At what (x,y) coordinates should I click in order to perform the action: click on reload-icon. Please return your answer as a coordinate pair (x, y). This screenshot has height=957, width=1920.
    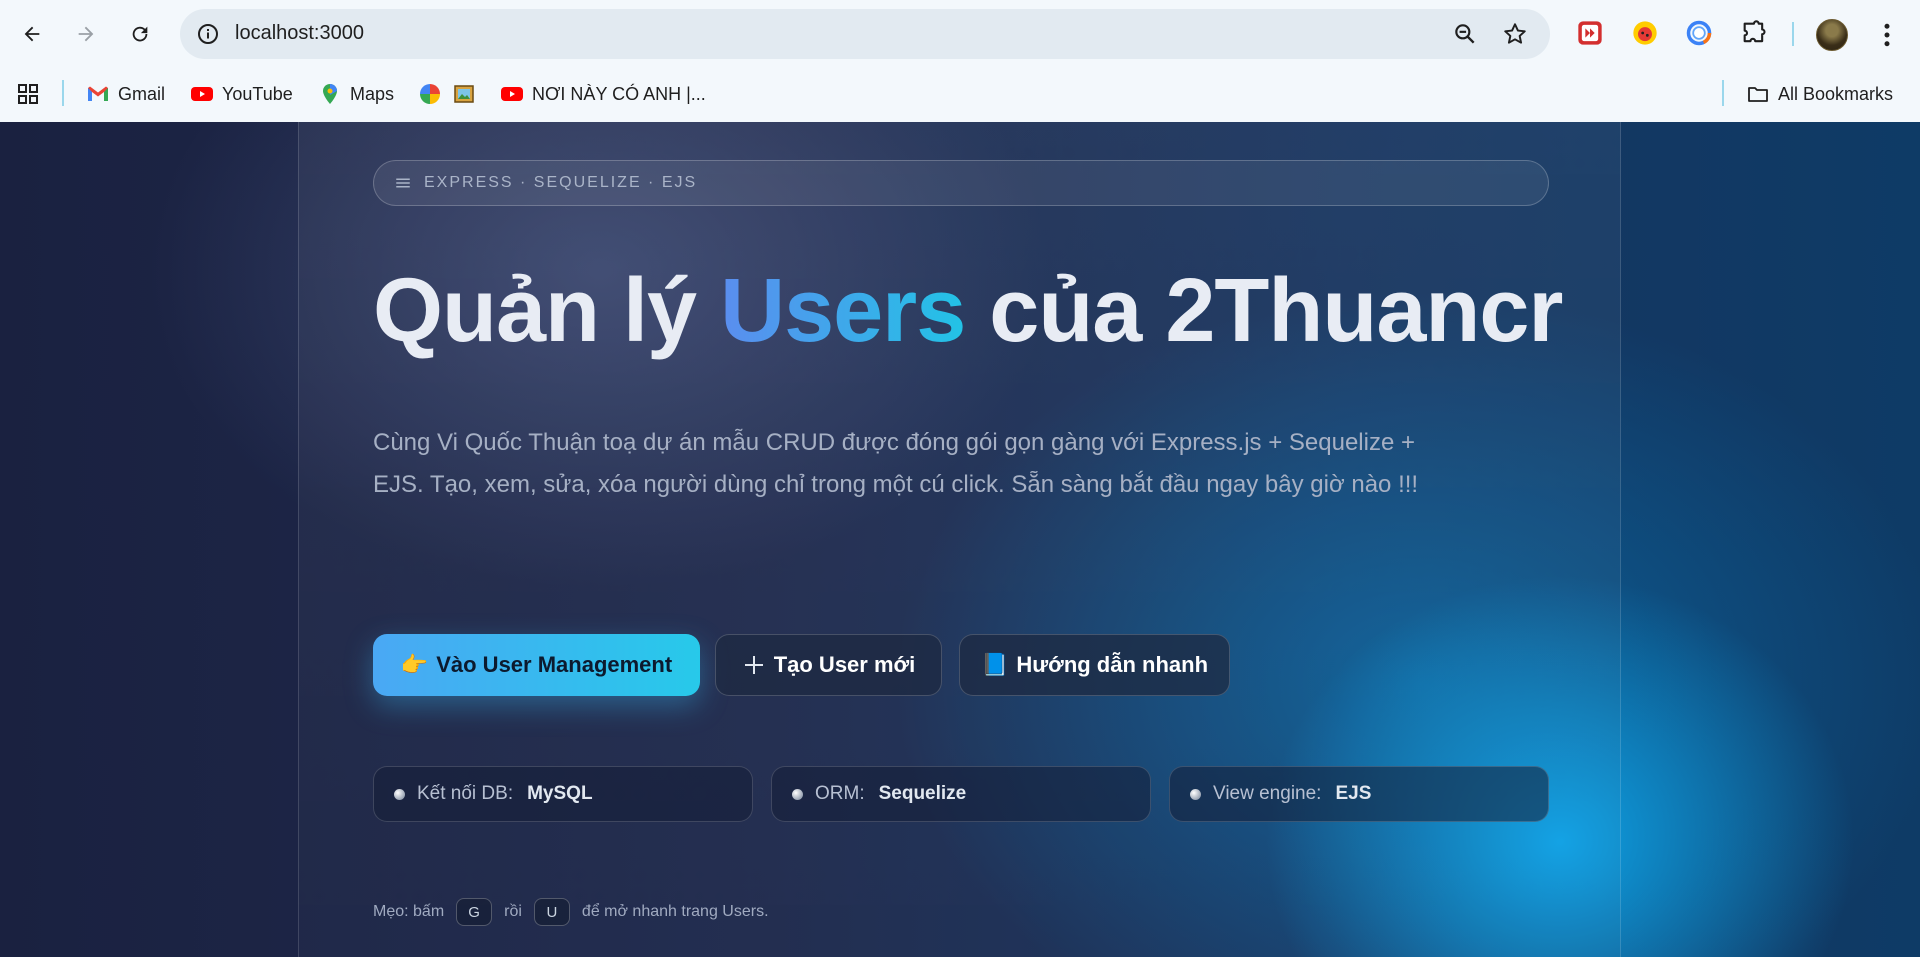
    Looking at the image, I should click on (140, 34).